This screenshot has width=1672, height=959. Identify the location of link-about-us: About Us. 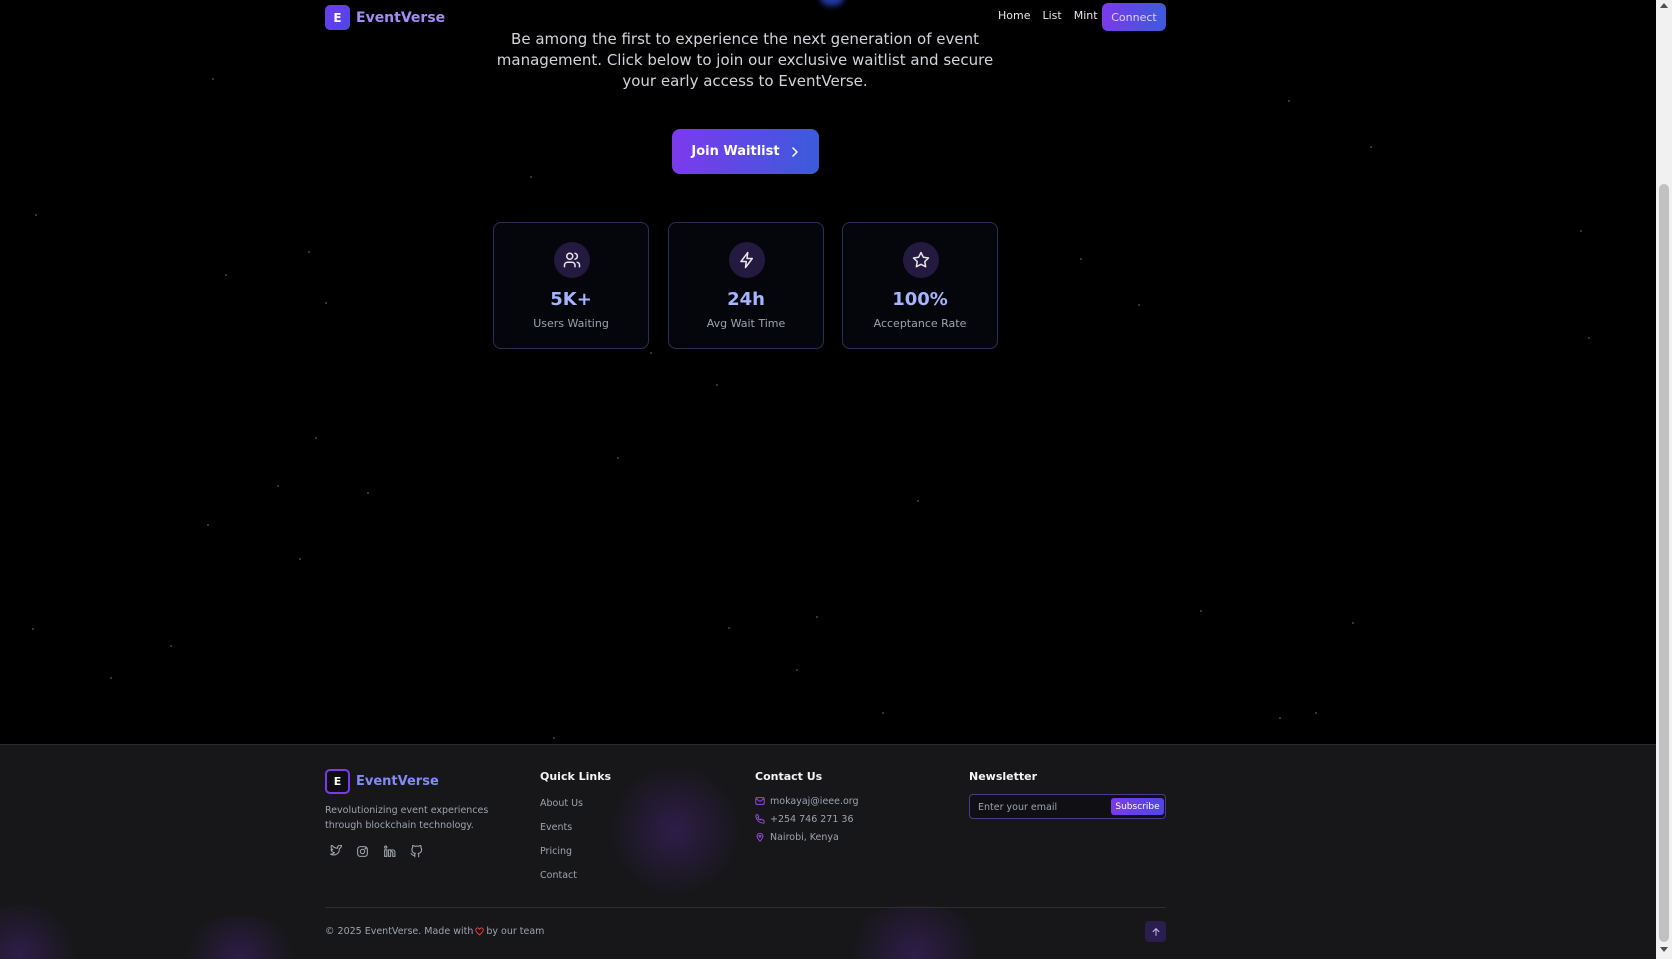
(561, 803).